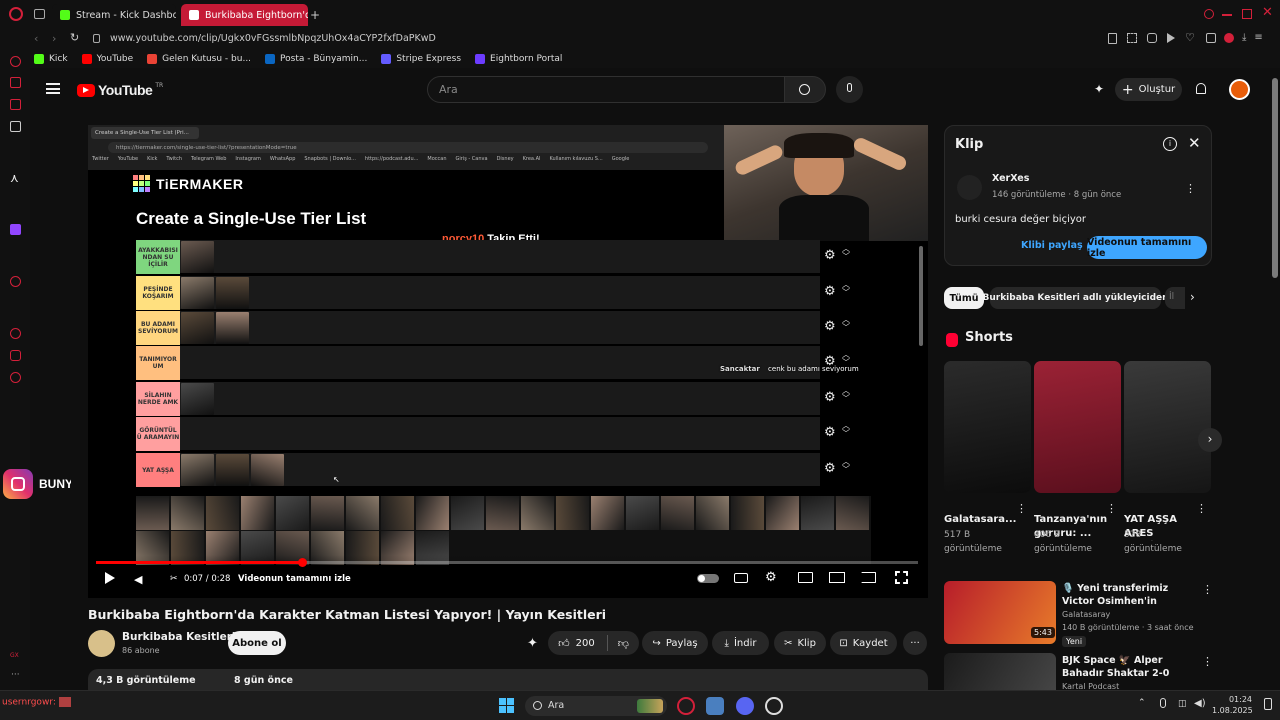 Image resolution: width=1280 pixels, height=720 pixels. Describe the element at coordinates (774, 706) in the screenshot. I see `taskbar-obs-icon` at that location.